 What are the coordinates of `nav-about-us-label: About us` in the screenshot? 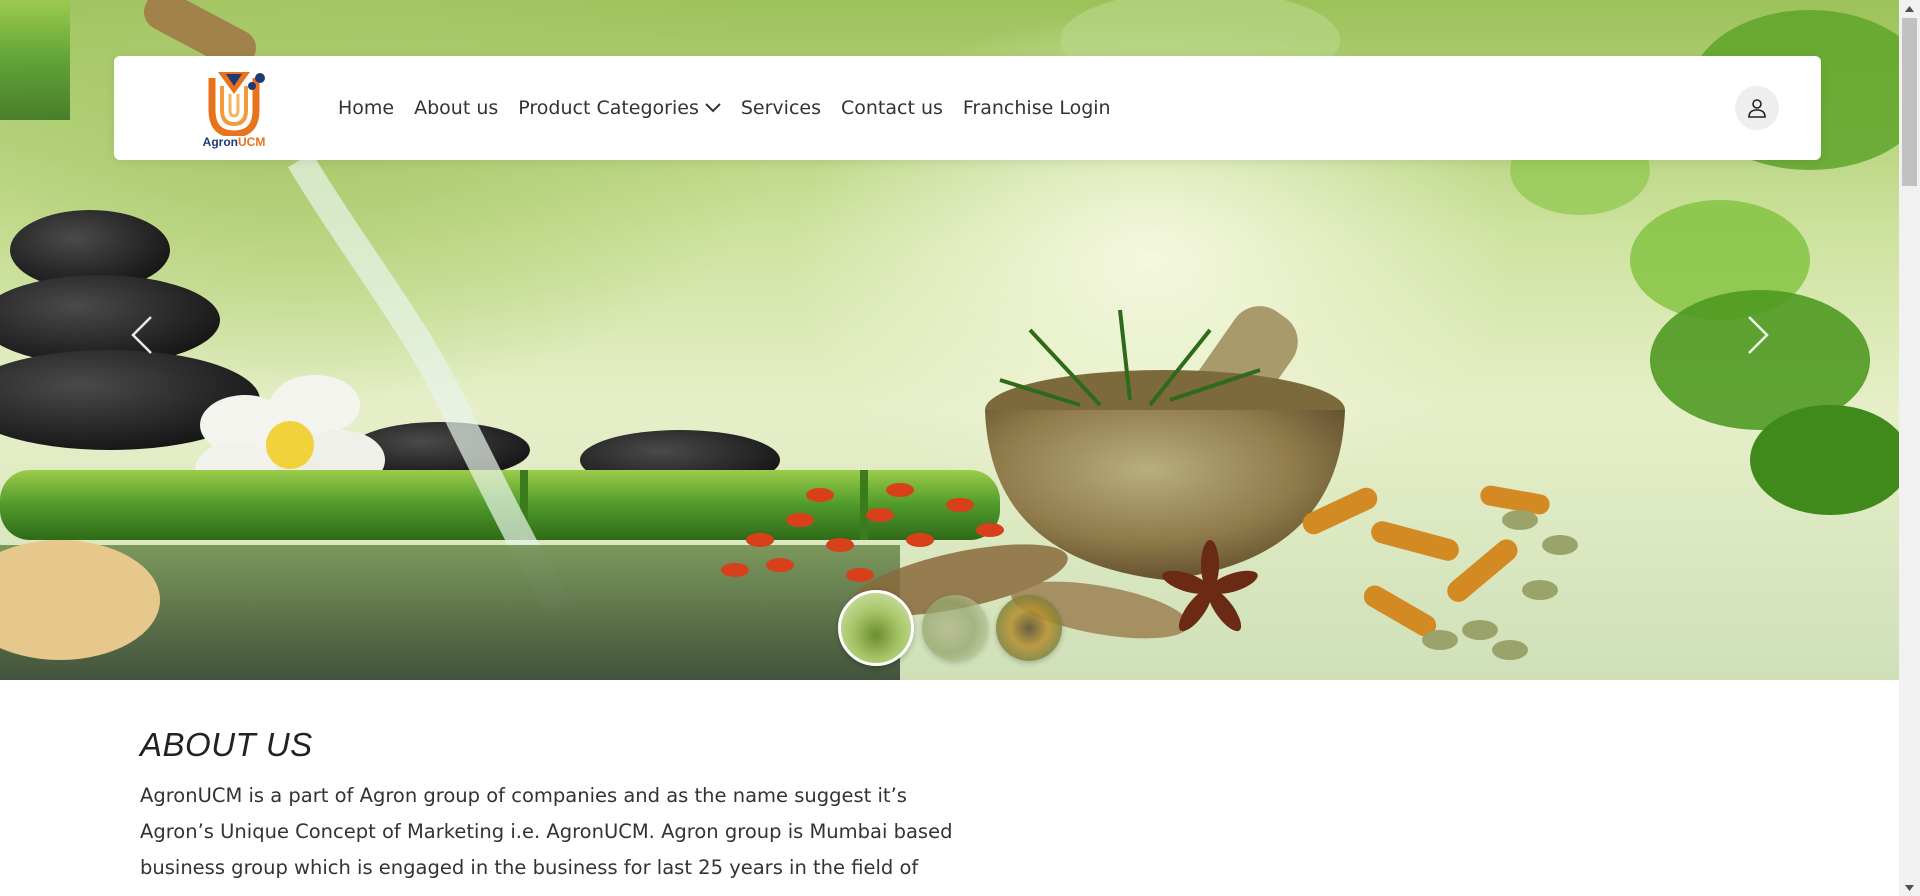 It's located at (456, 108).